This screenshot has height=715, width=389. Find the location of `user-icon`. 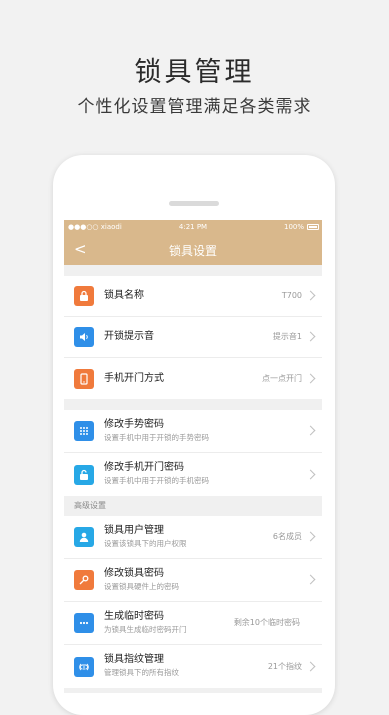

user-icon is located at coordinates (84, 537).